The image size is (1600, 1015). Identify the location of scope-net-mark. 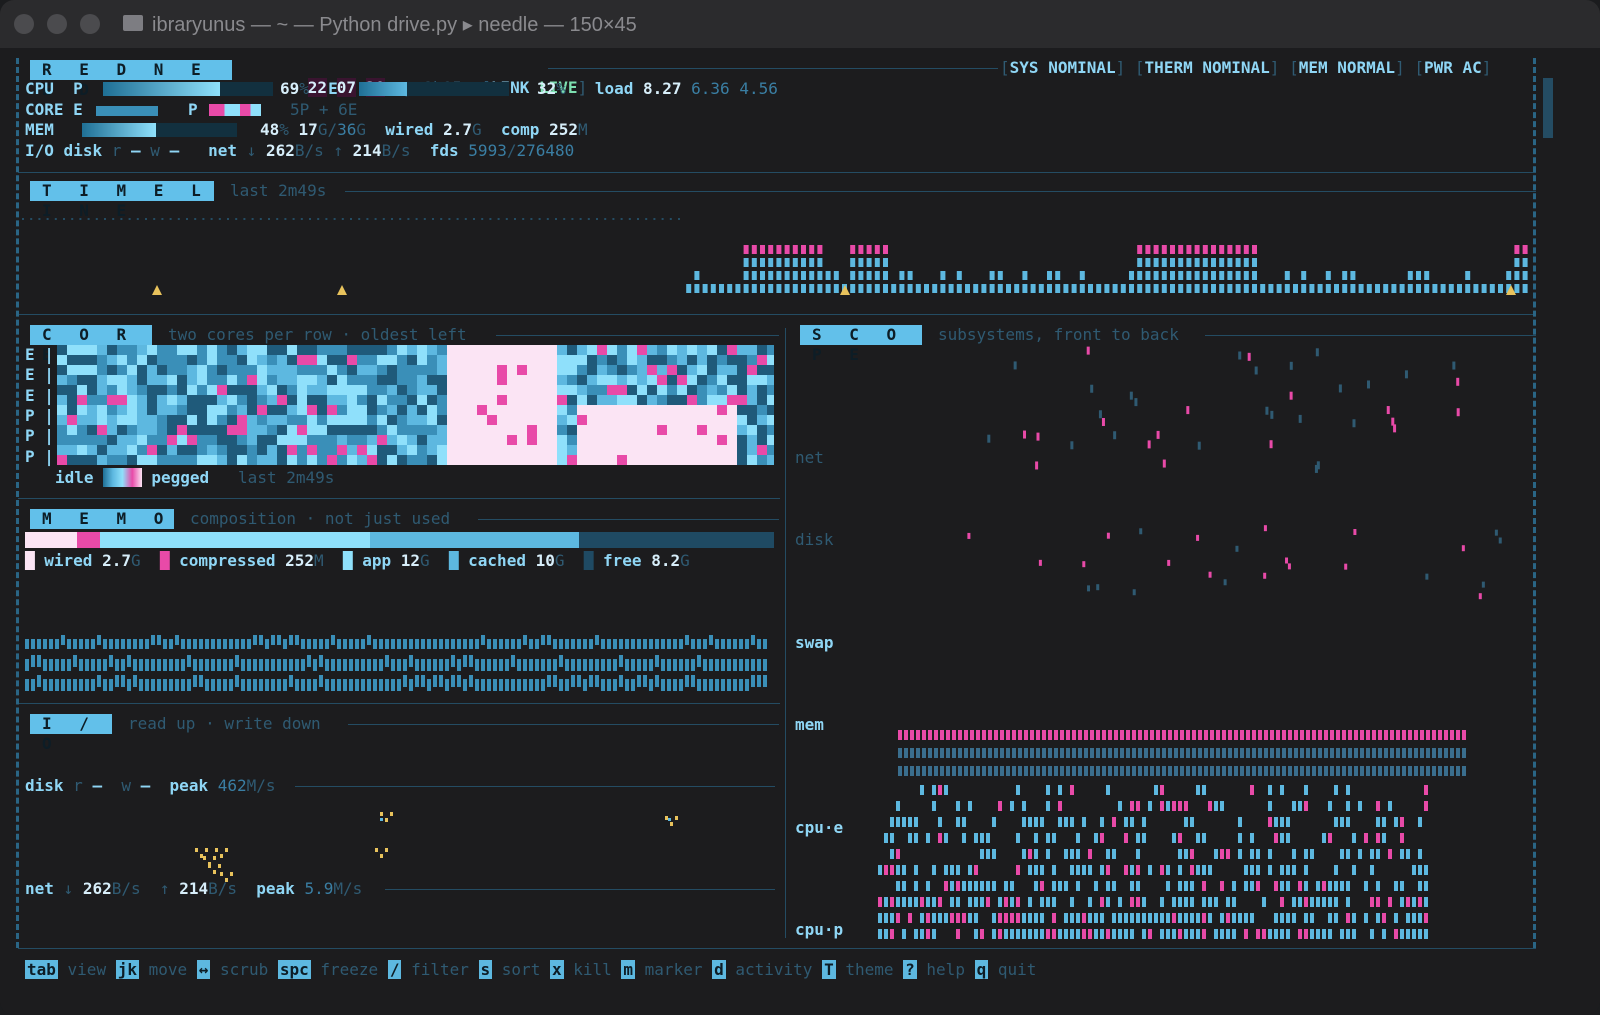
(1458, 381).